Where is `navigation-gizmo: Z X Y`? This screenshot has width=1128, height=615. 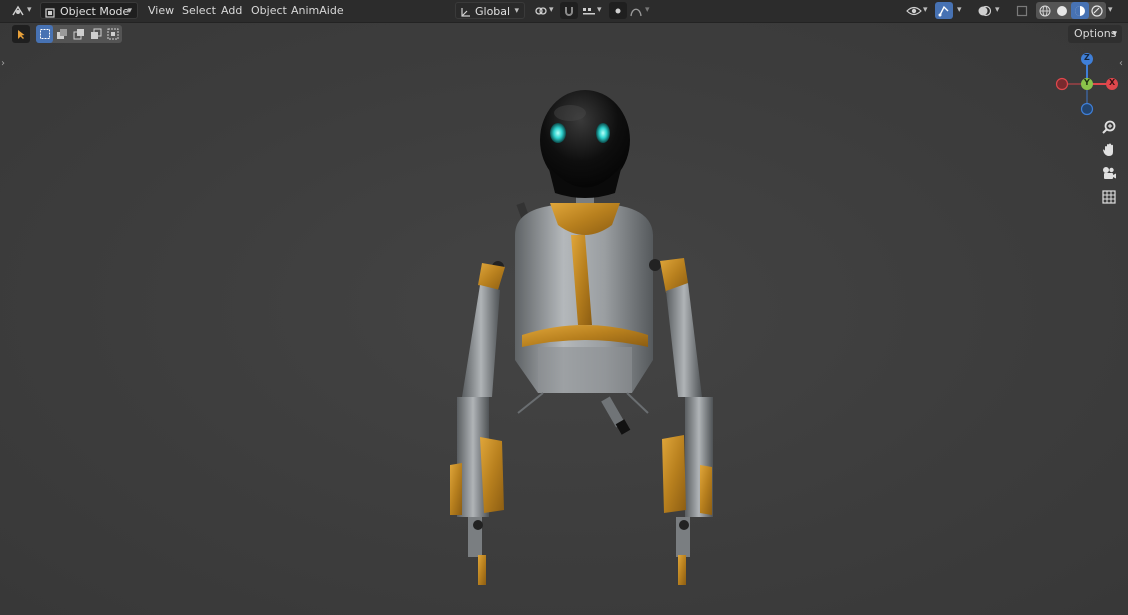 navigation-gizmo: Z X Y is located at coordinates (1088, 83).